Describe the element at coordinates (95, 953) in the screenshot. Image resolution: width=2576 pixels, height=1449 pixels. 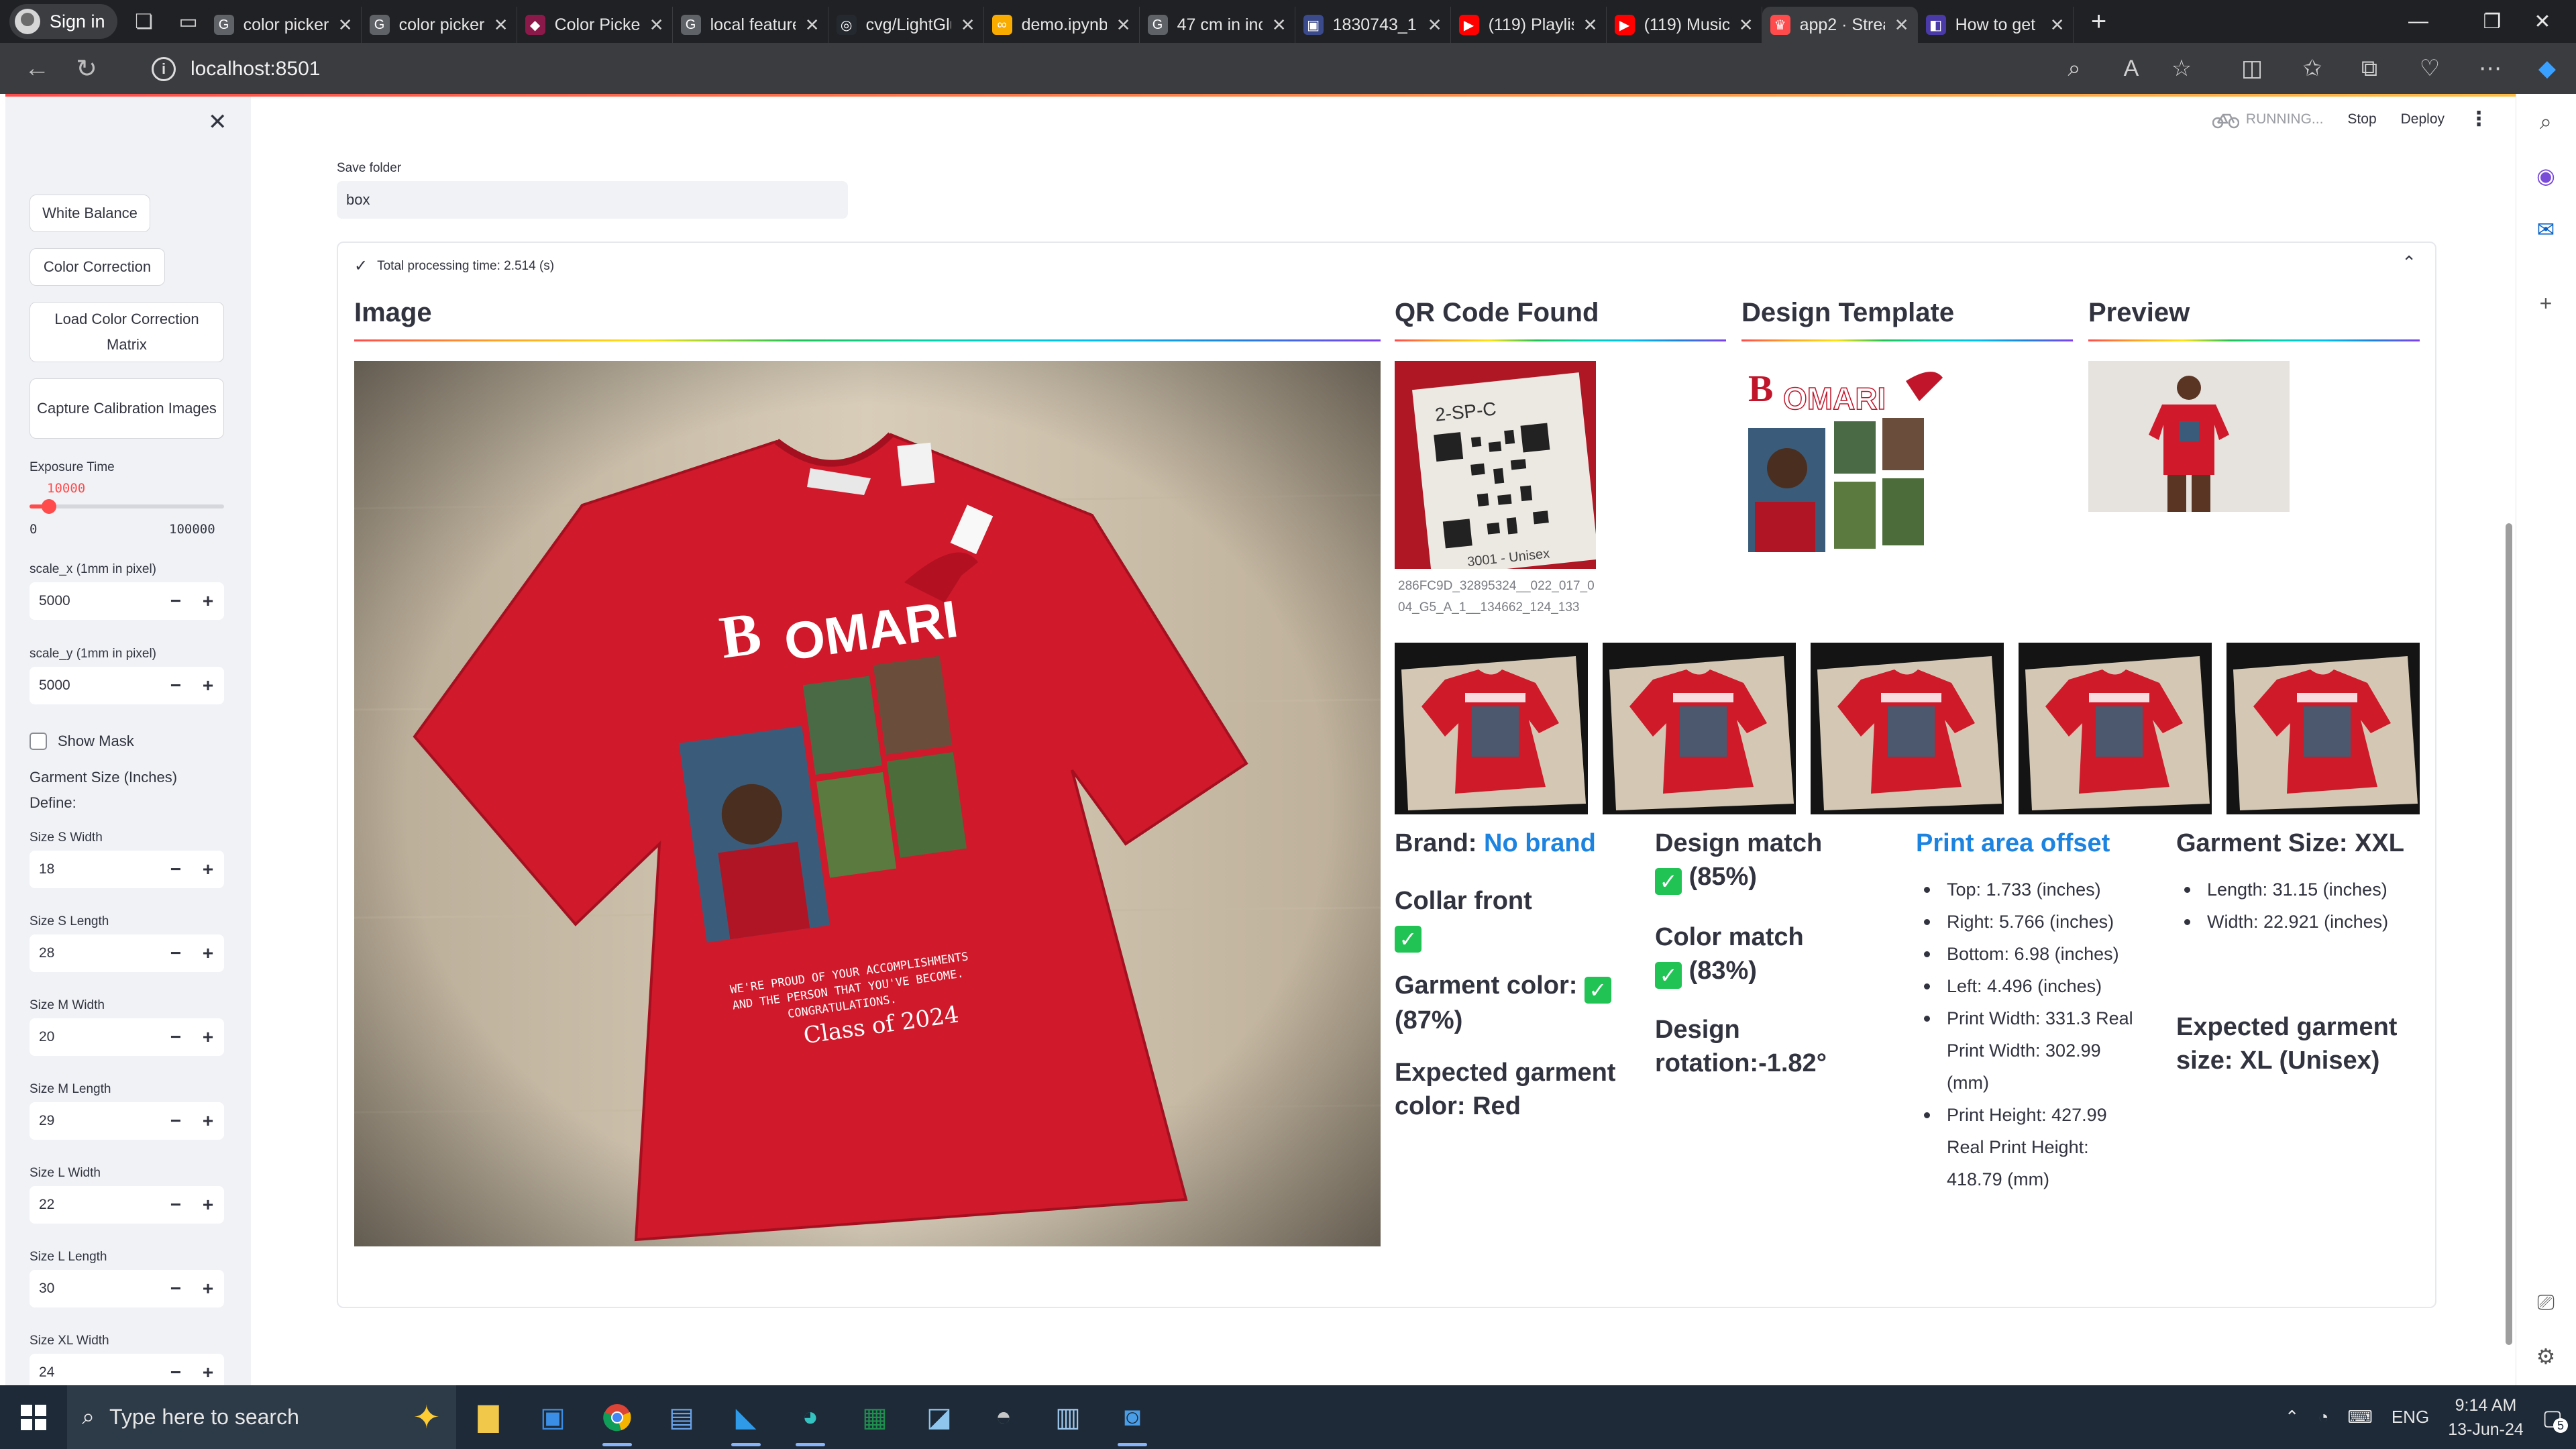
I see `size-input-value: 28` at that location.